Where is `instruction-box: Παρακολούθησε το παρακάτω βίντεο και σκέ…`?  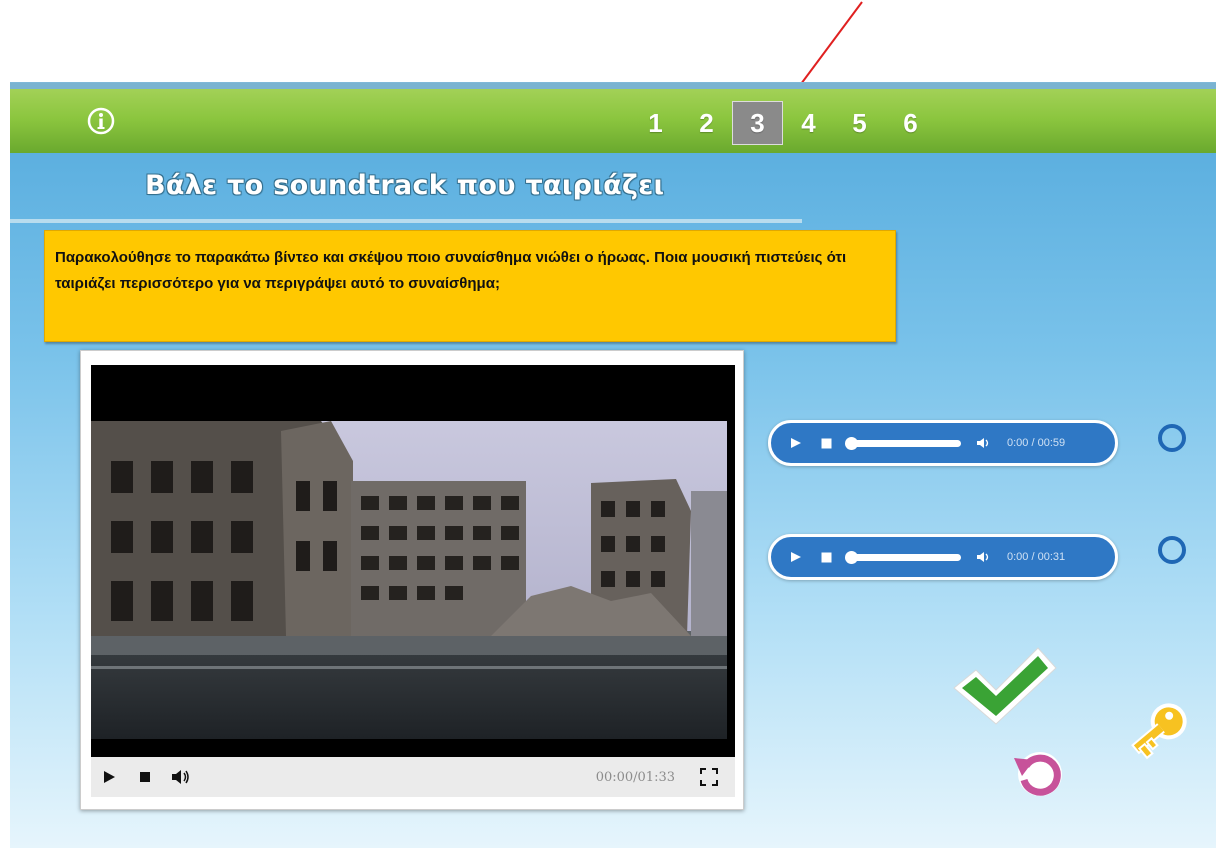 instruction-box: Παρακολούθησε το παρακάτω βίντεο και σκέ… is located at coordinates (470, 286).